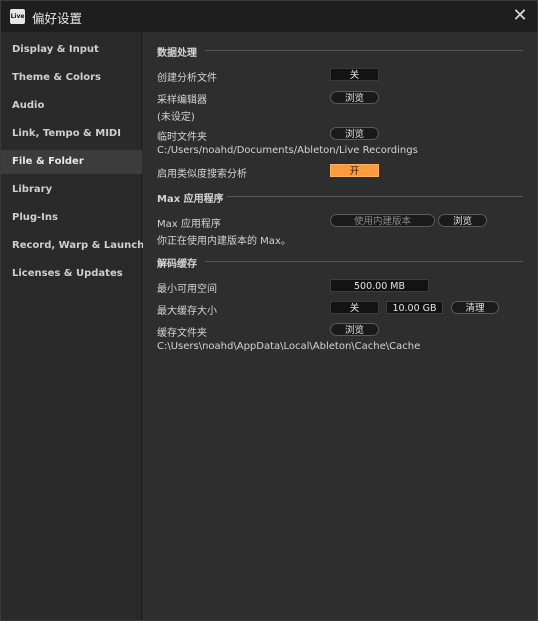 This screenshot has height=621, width=538. Describe the element at coordinates (202, 174) in the screenshot. I see `similarity-search-label: 启用类似度搜索分析` at that location.